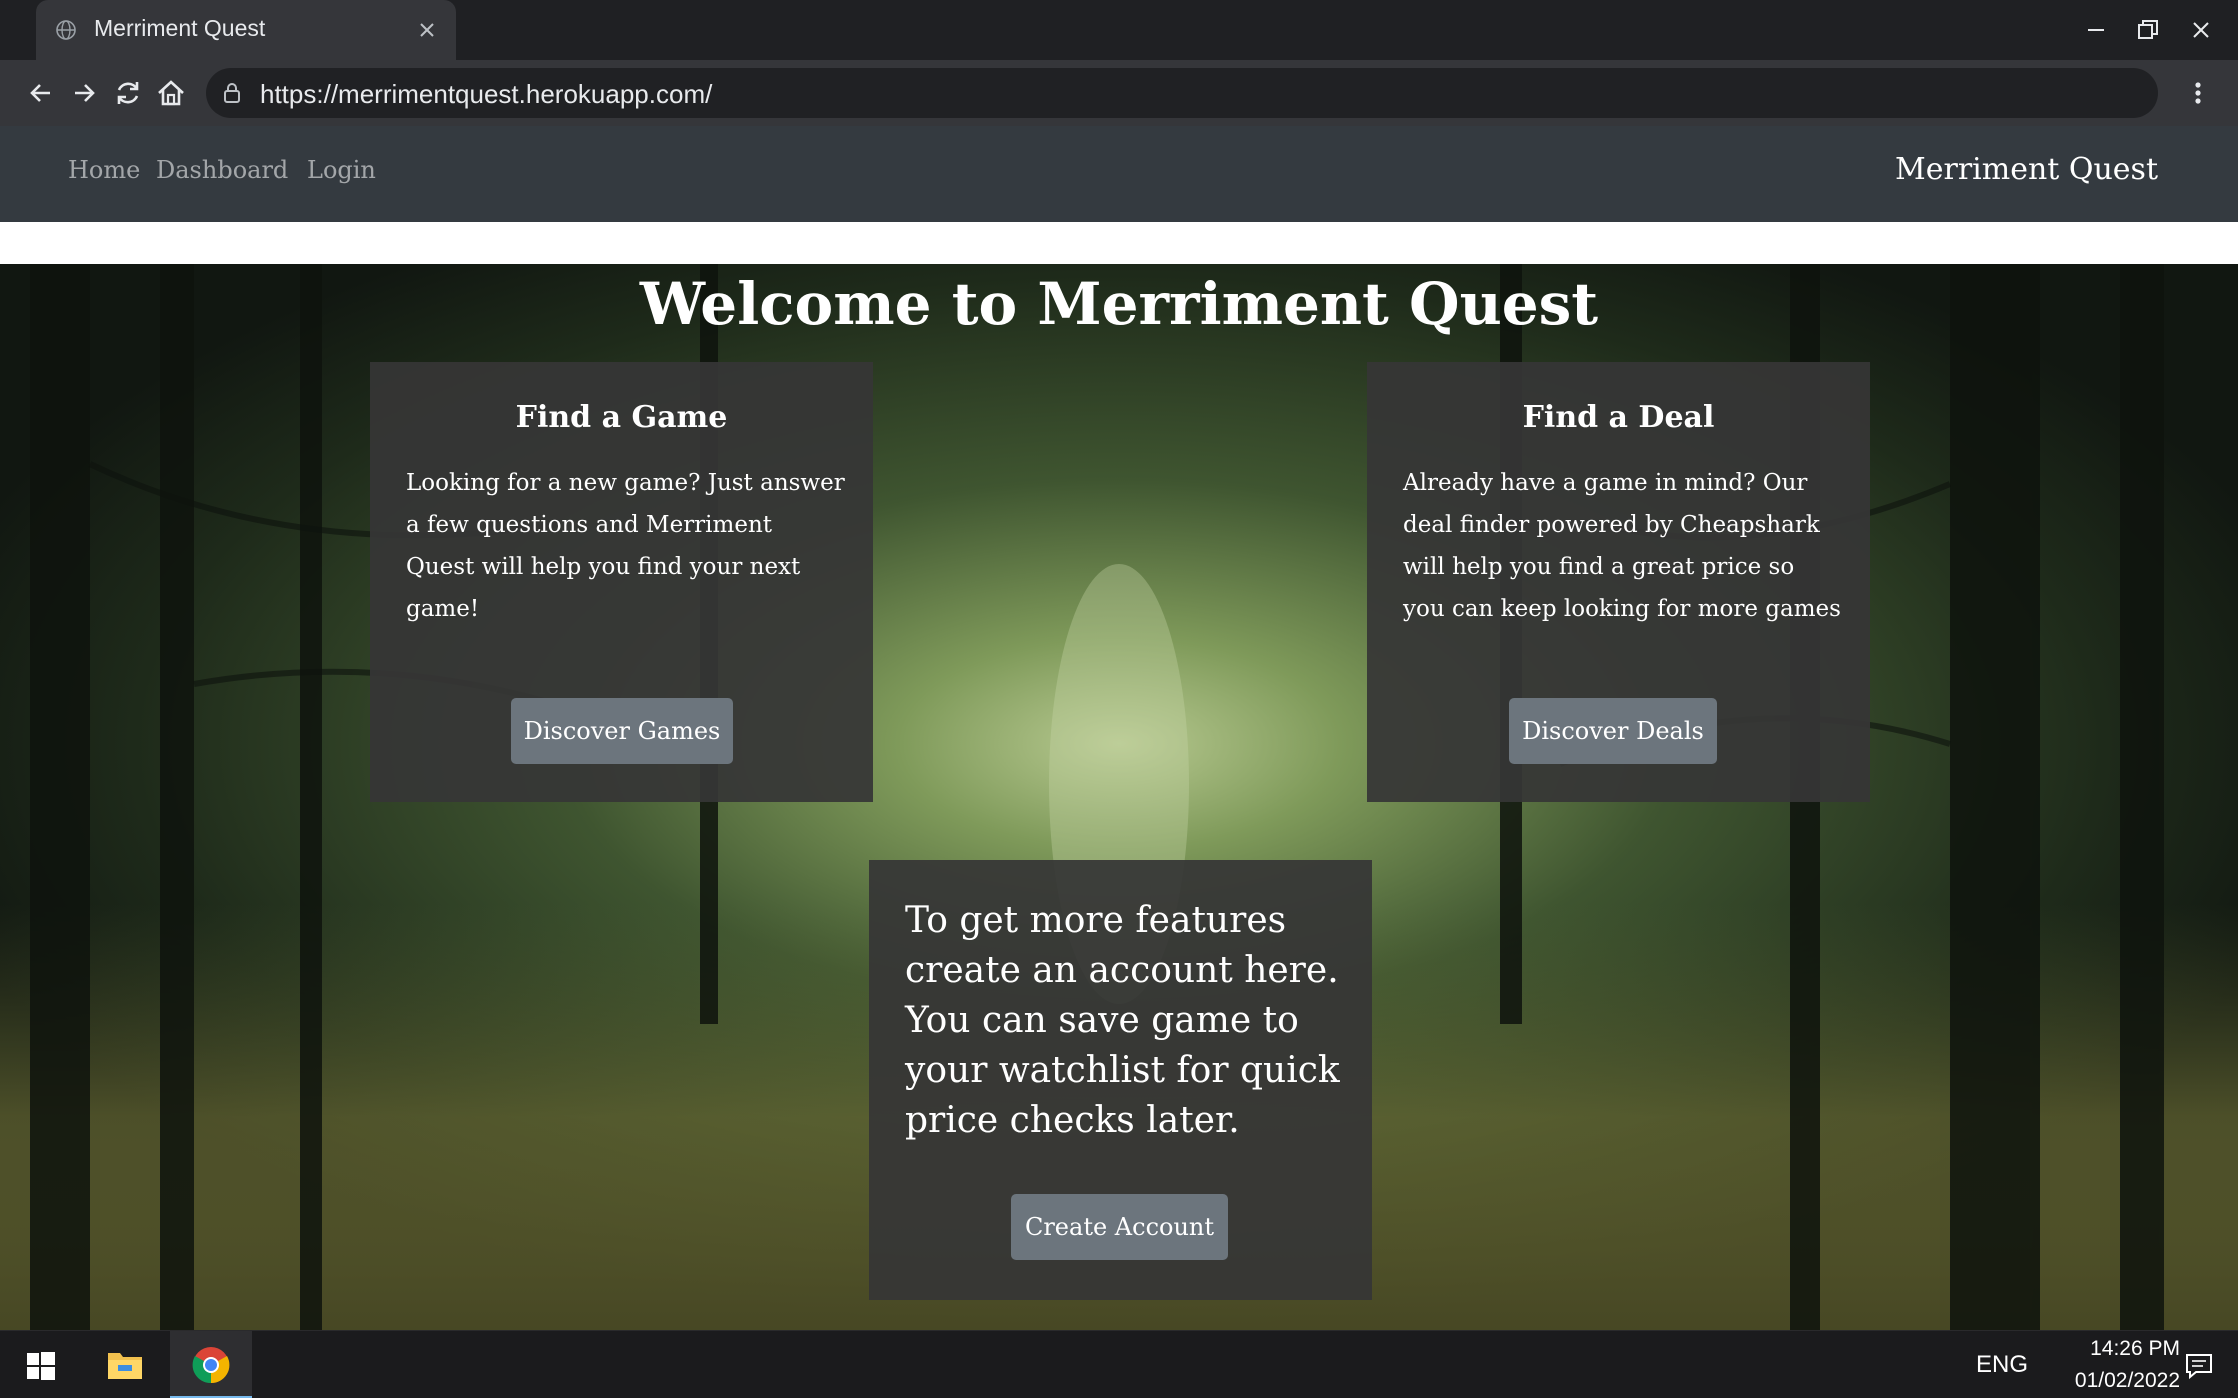  Describe the element at coordinates (1119, 30) in the screenshot. I see `browser-tabstrip: Merriment Quest` at that location.